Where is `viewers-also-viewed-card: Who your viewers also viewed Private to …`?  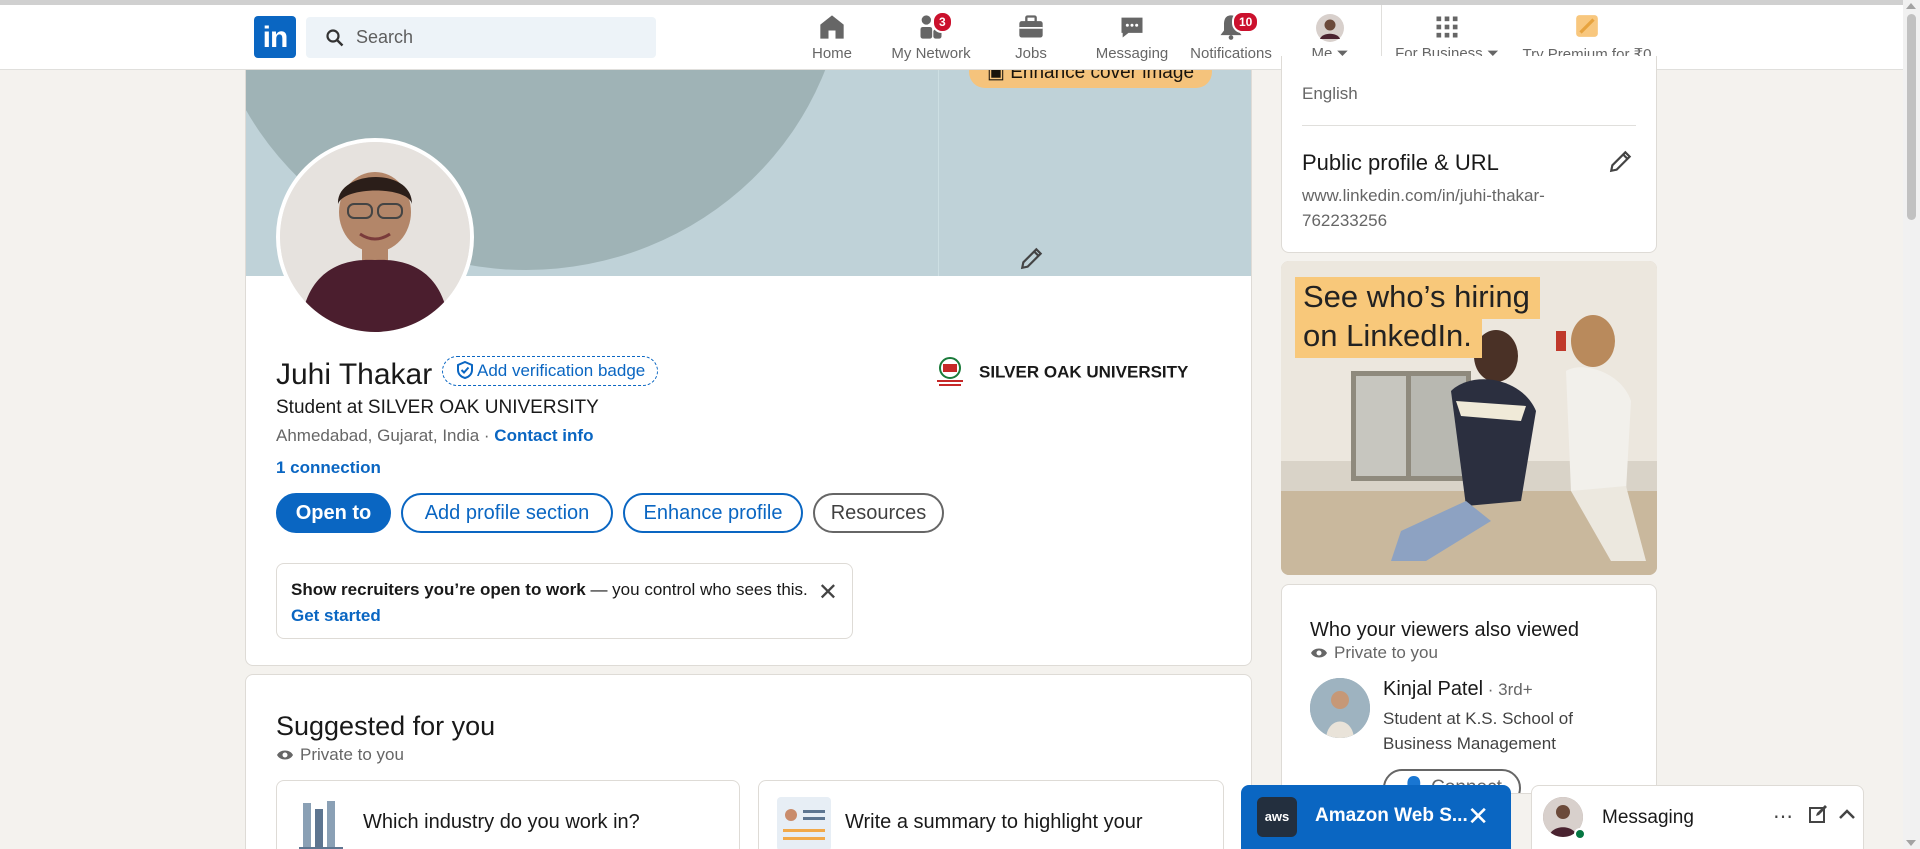 viewers-also-viewed-card: Who your viewers also viewed Private to … is located at coordinates (1469, 689).